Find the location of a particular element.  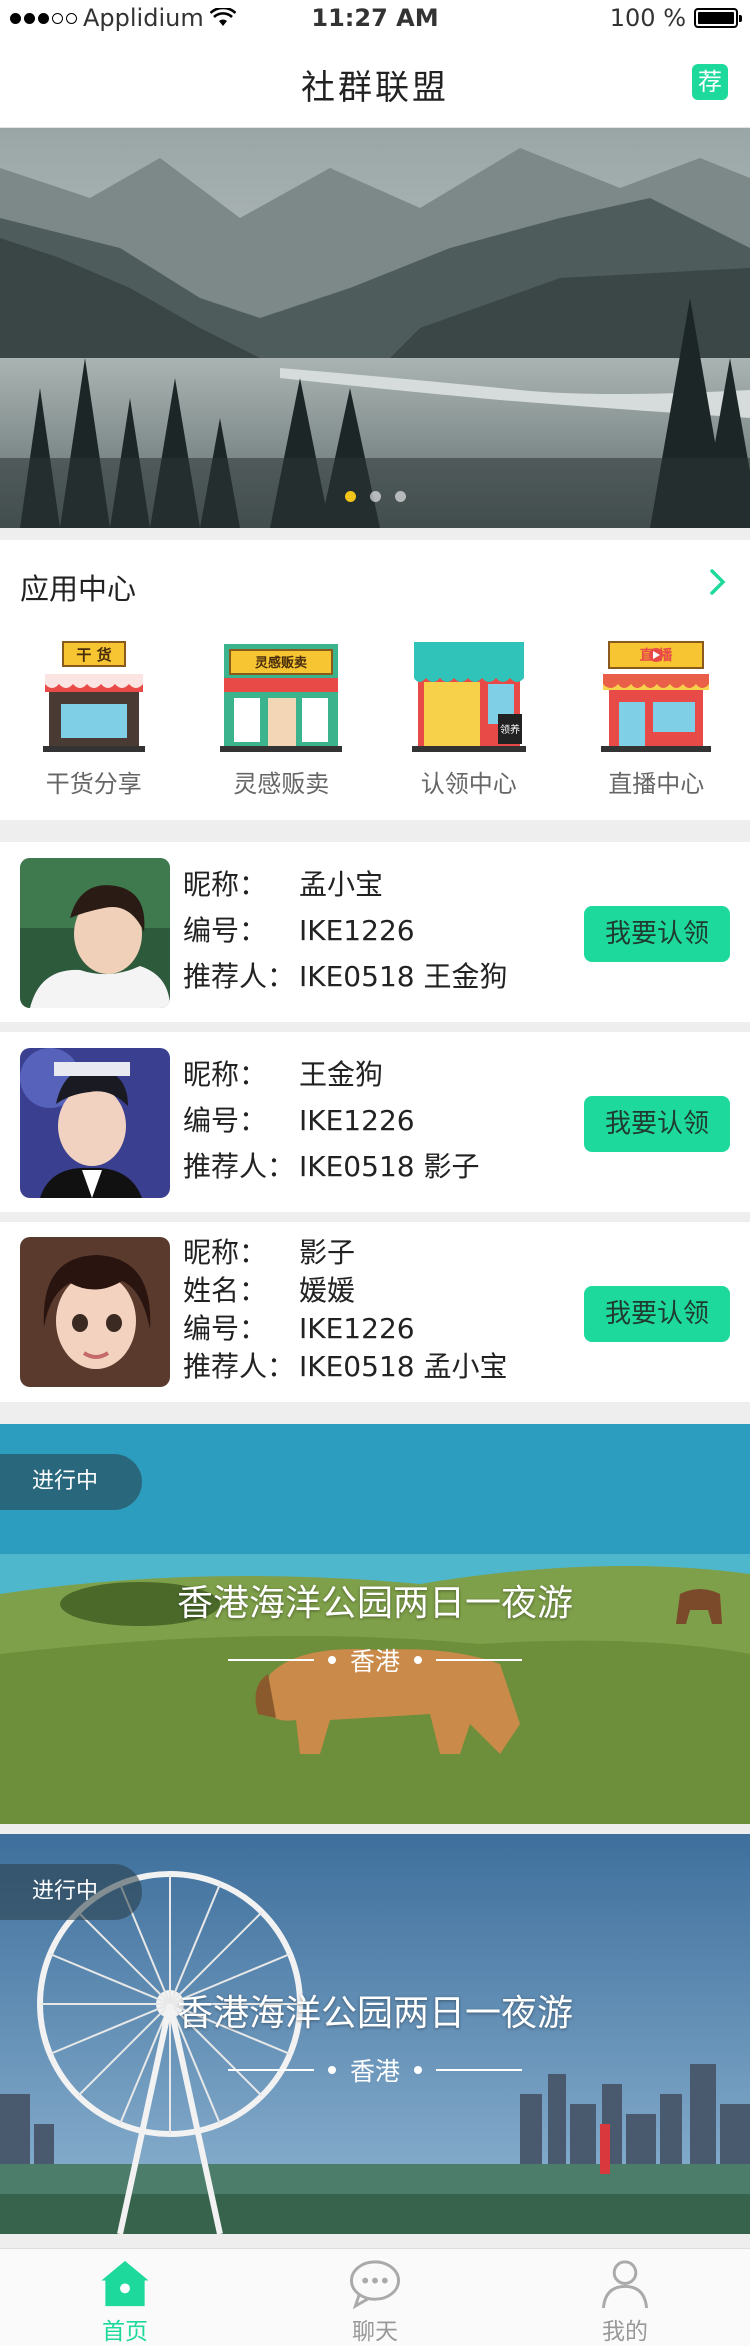

battery-icon is located at coordinates (718, 18).